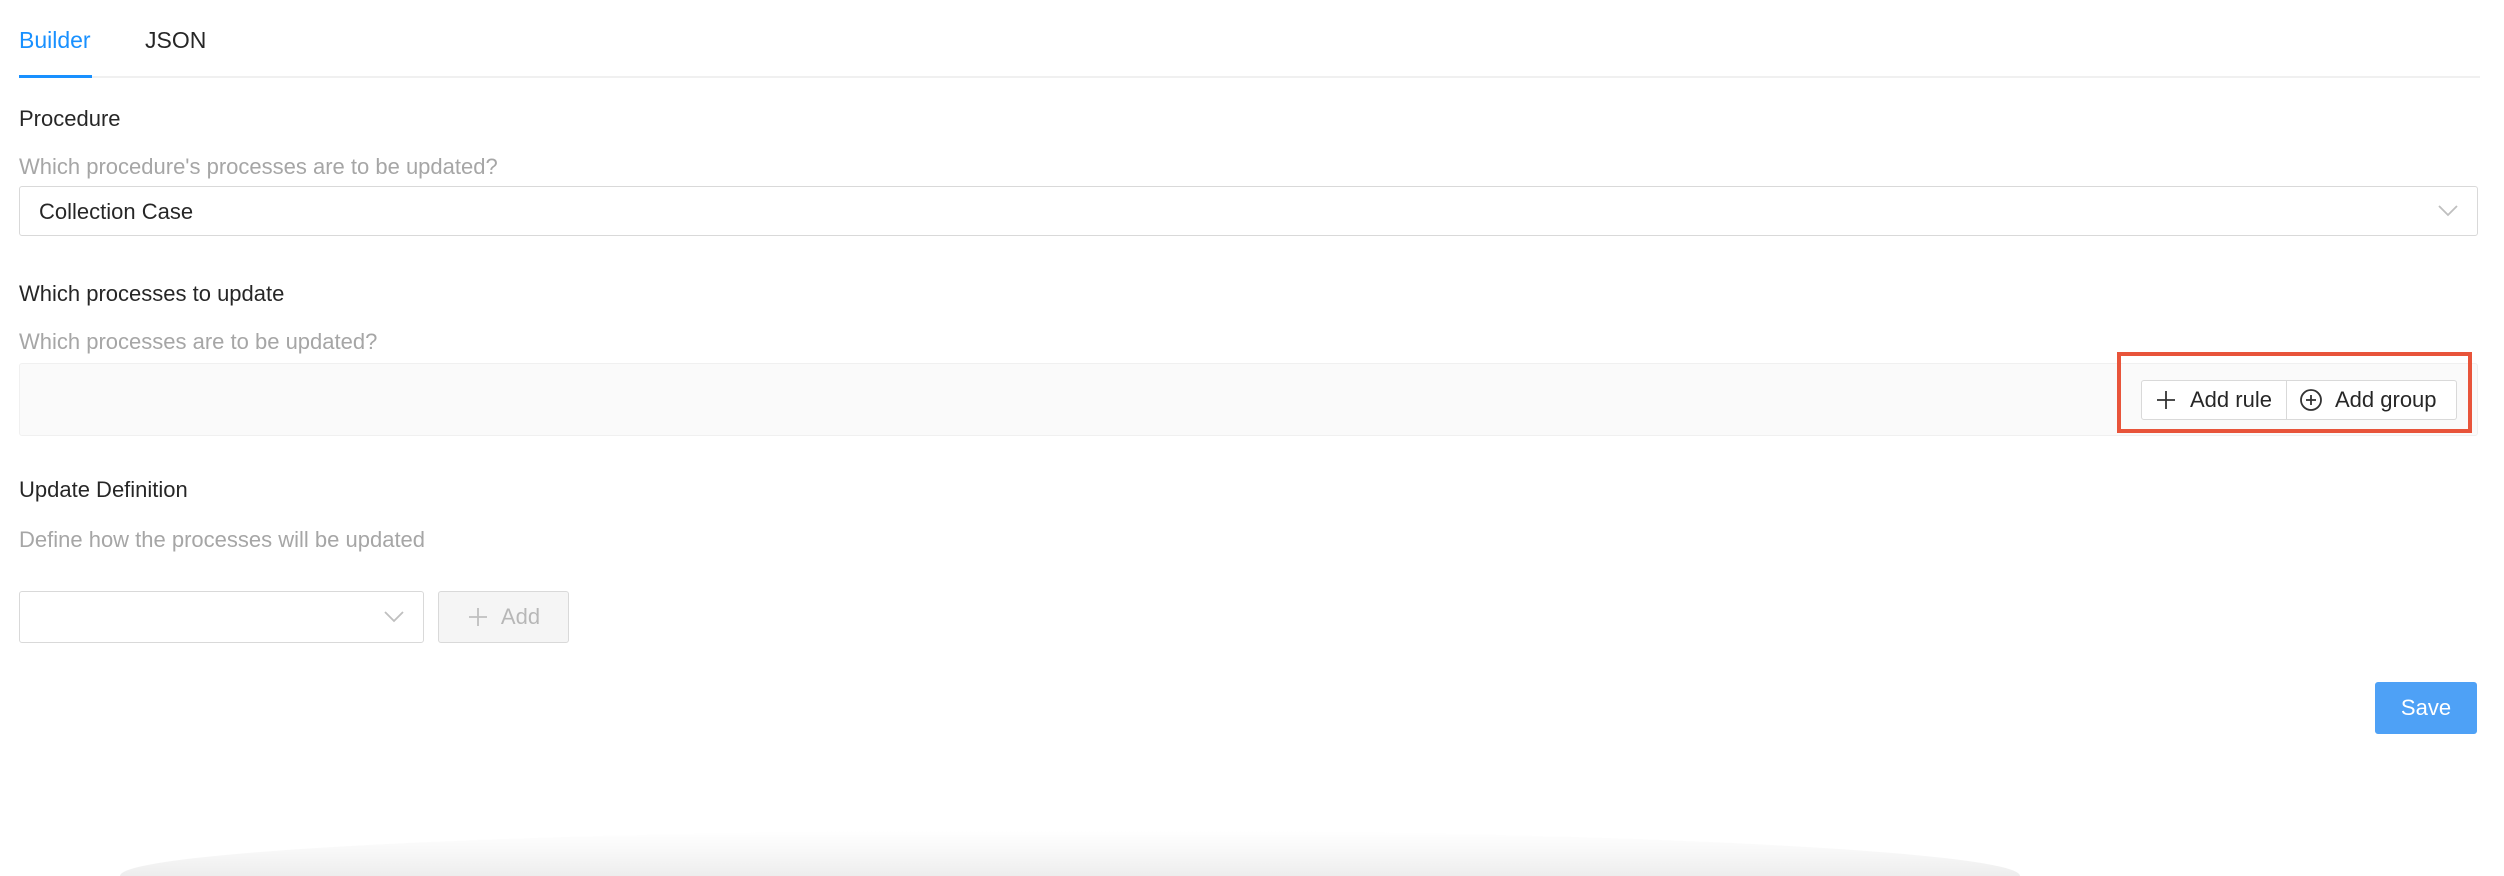  I want to click on processes-title: Which processes to update, so click(152, 293).